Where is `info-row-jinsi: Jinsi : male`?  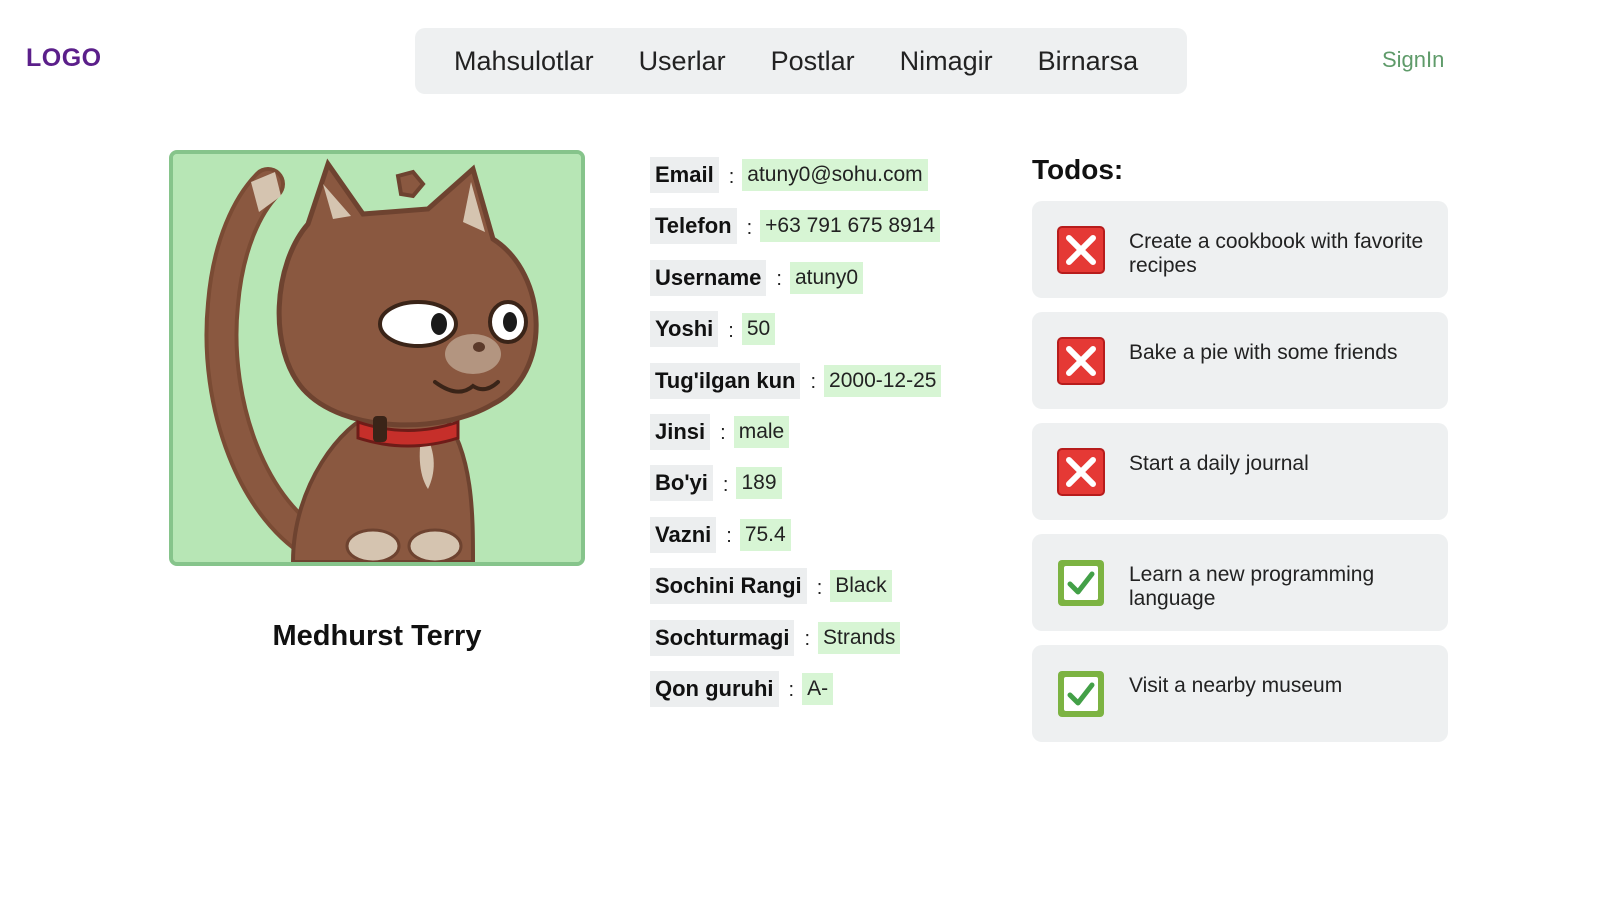 info-row-jinsi: Jinsi : male is located at coordinates (795, 431).